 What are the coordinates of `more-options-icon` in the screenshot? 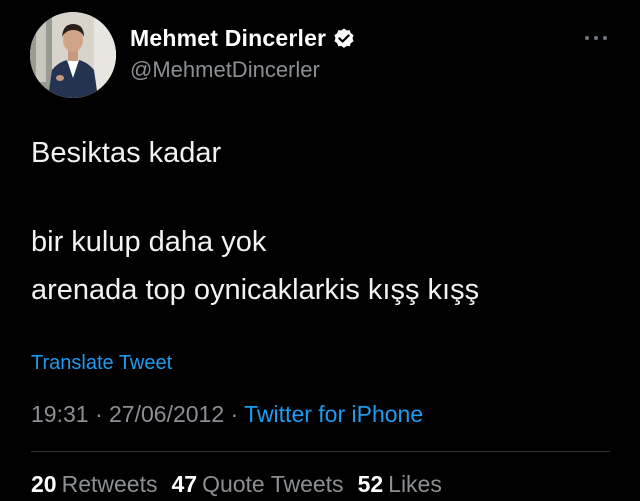 It's located at (596, 35).